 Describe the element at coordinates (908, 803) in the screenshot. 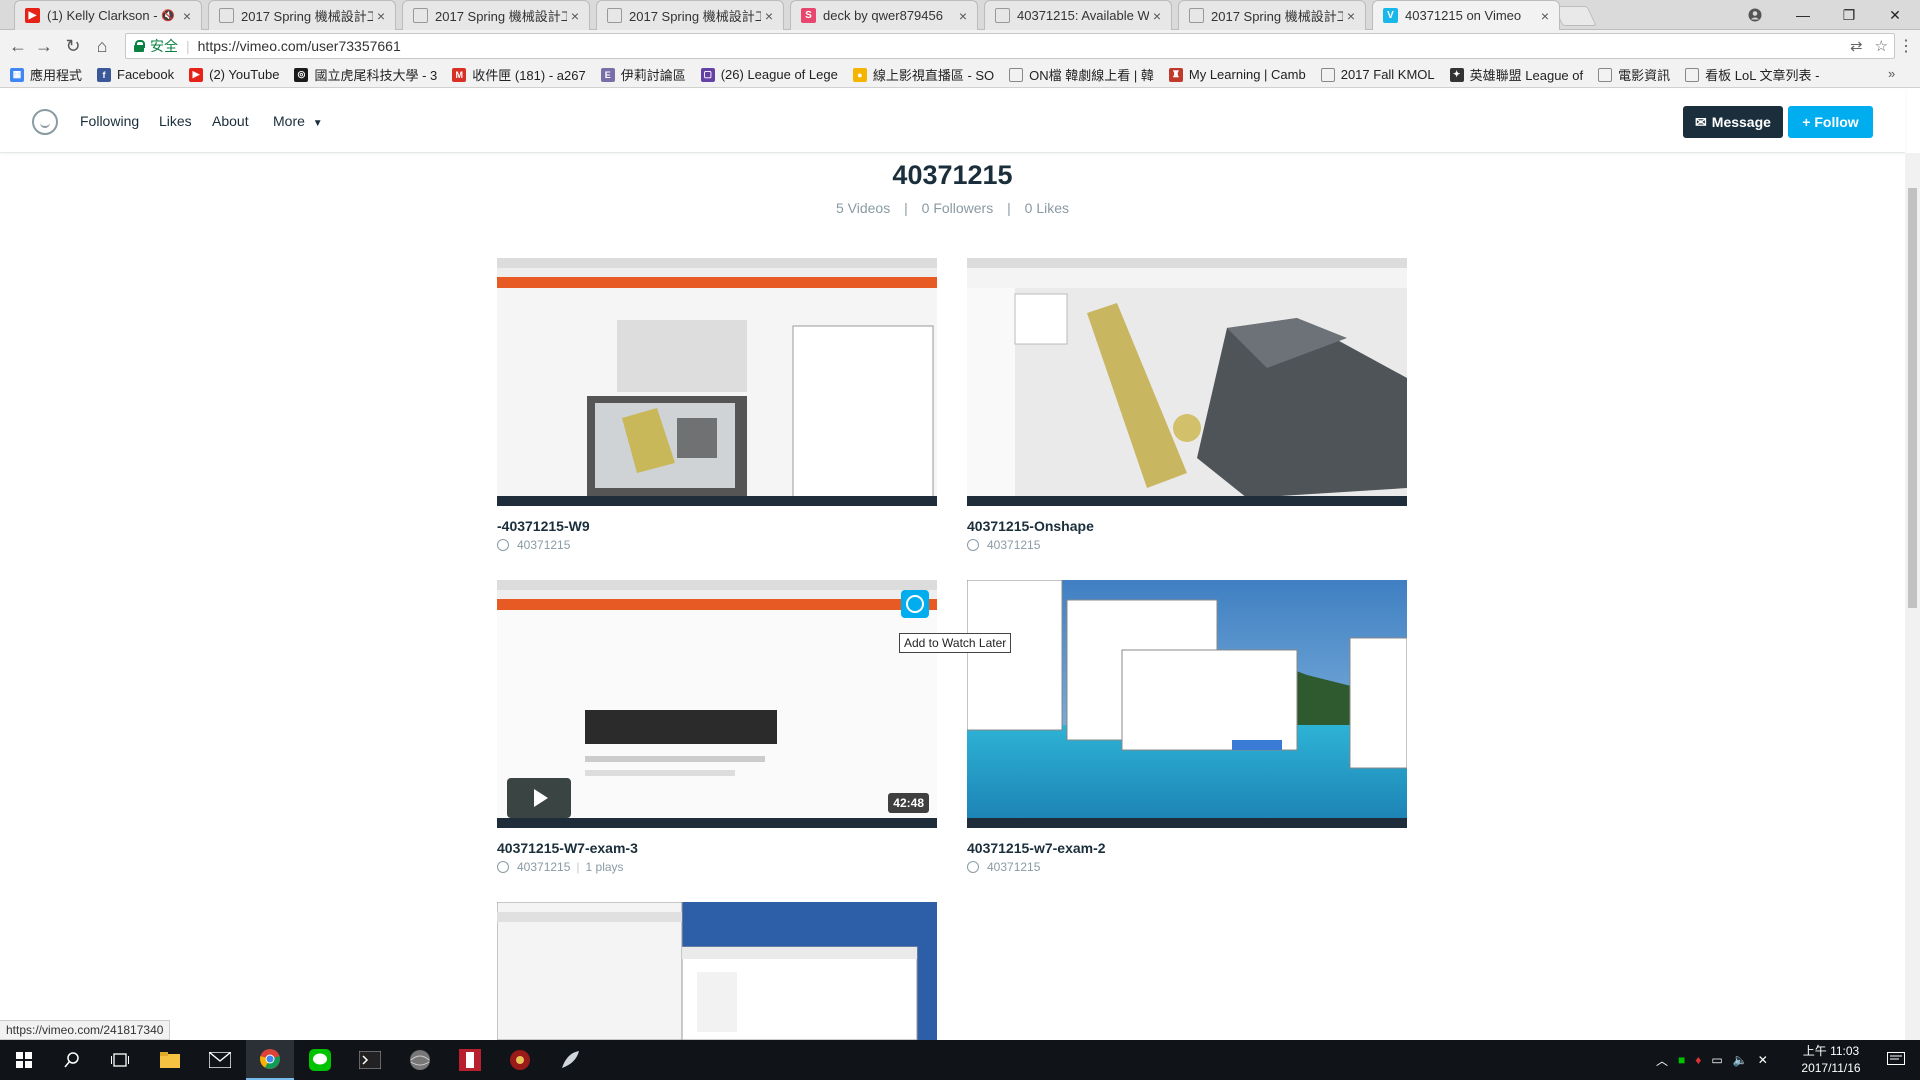

I see `video-duration: 42:48` at that location.